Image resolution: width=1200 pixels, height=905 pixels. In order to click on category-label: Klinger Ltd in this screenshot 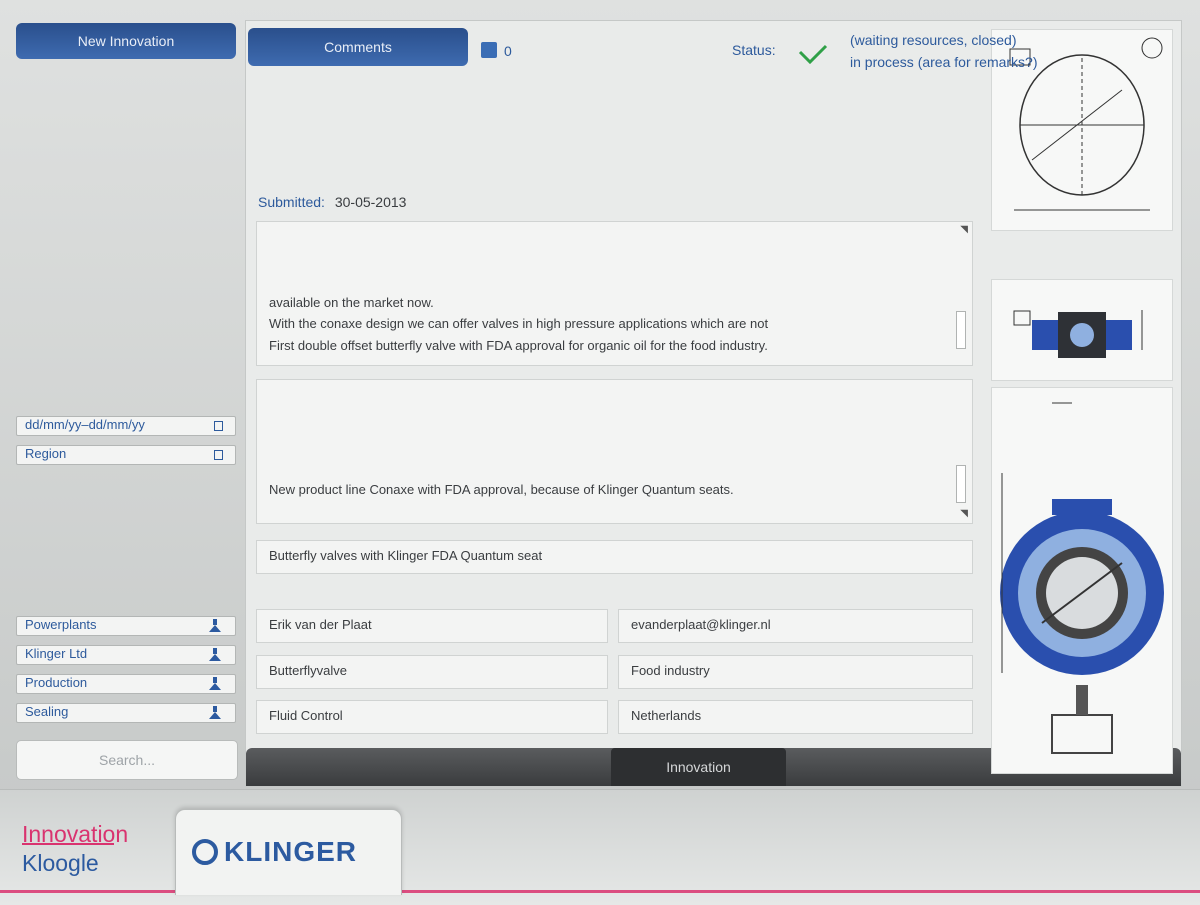, I will do `click(56, 653)`.